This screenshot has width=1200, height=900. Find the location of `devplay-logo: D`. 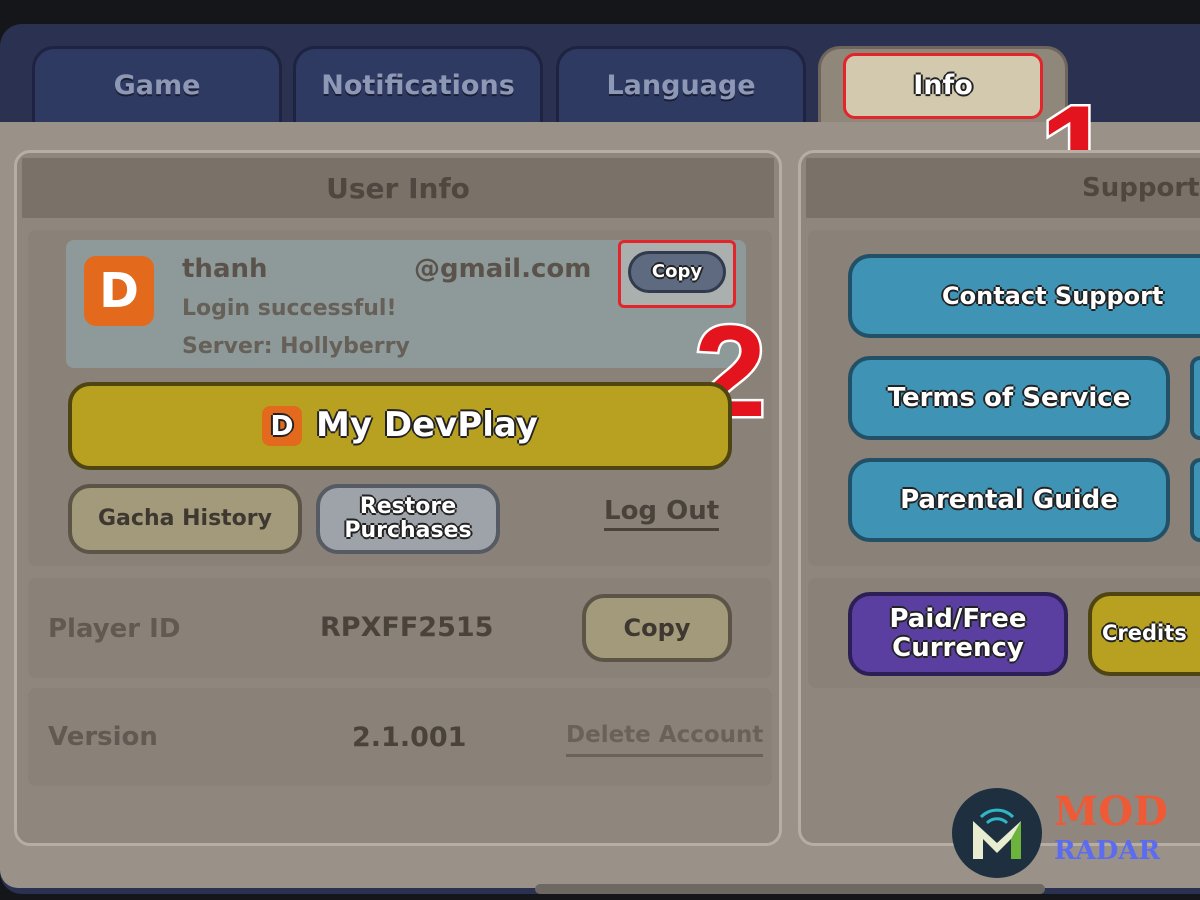

devplay-logo: D is located at coordinates (119, 291).